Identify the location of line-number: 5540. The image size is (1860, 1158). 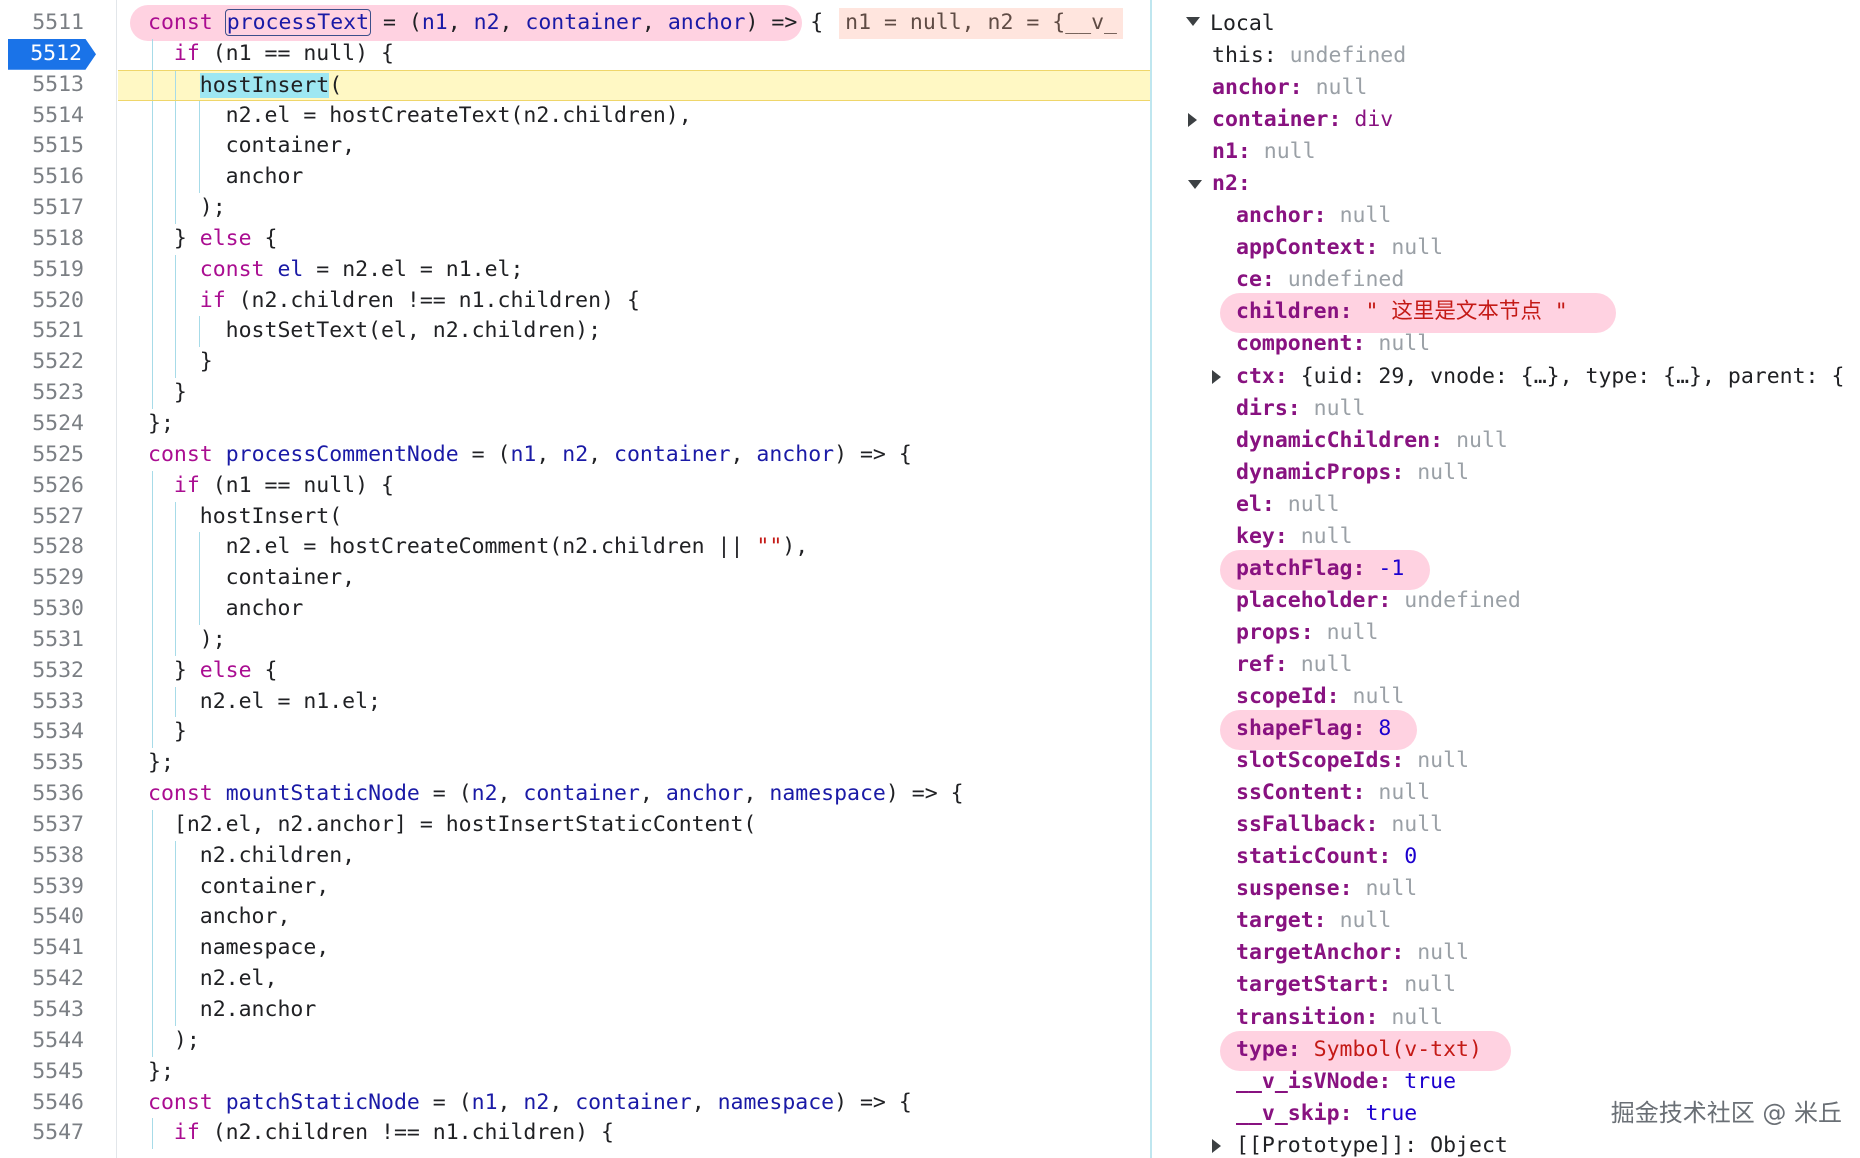
(58, 917).